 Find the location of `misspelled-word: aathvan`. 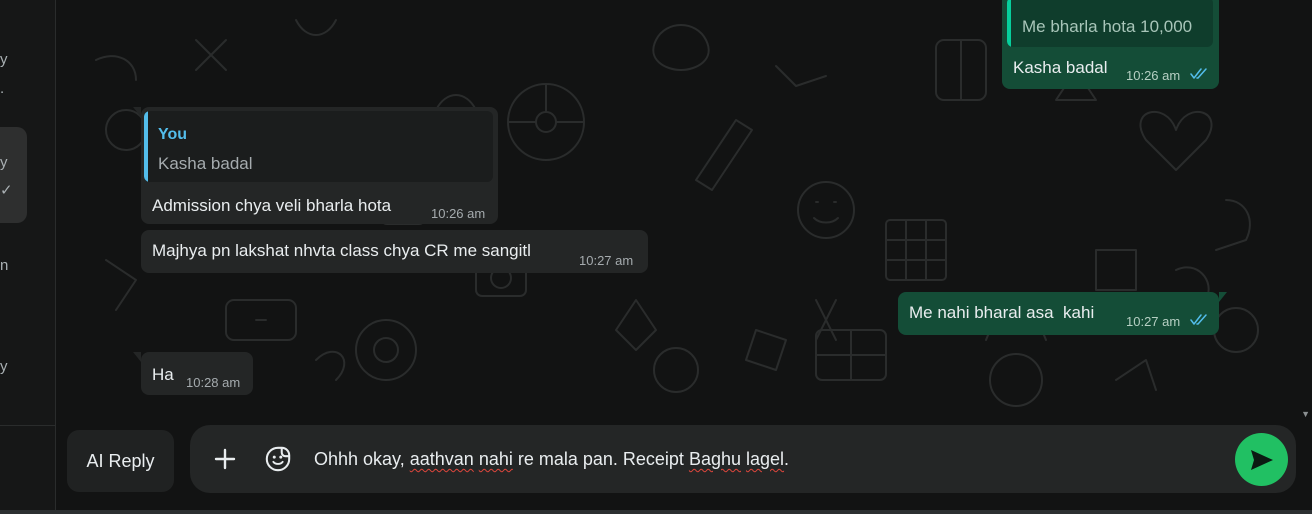

misspelled-word: aathvan is located at coordinates (441, 459).